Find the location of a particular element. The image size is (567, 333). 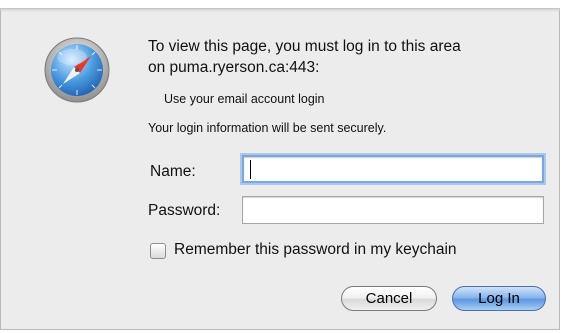

safari-compass-icon is located at coordinates (77, 70).